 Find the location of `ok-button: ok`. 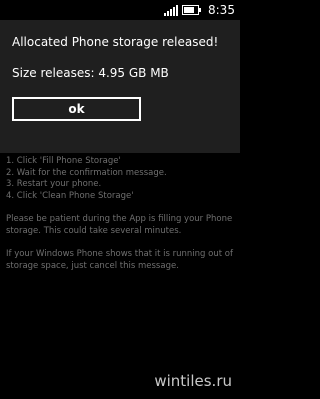

ok-button: ok is located at coordinates (76, 109).